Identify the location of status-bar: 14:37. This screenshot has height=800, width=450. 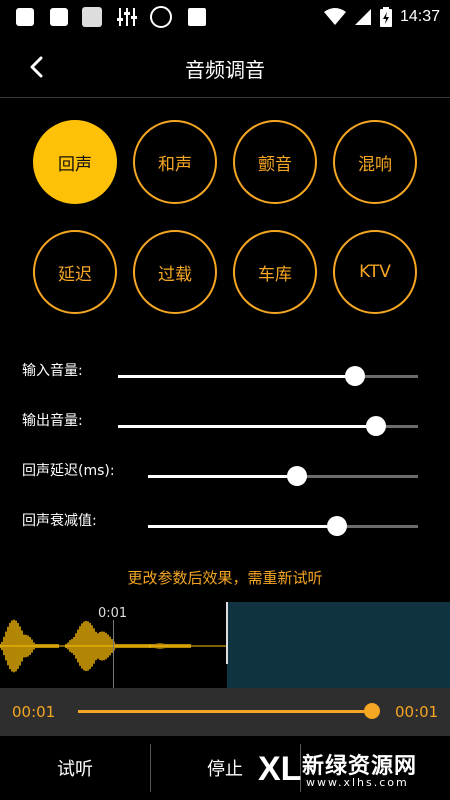
(225, 17).